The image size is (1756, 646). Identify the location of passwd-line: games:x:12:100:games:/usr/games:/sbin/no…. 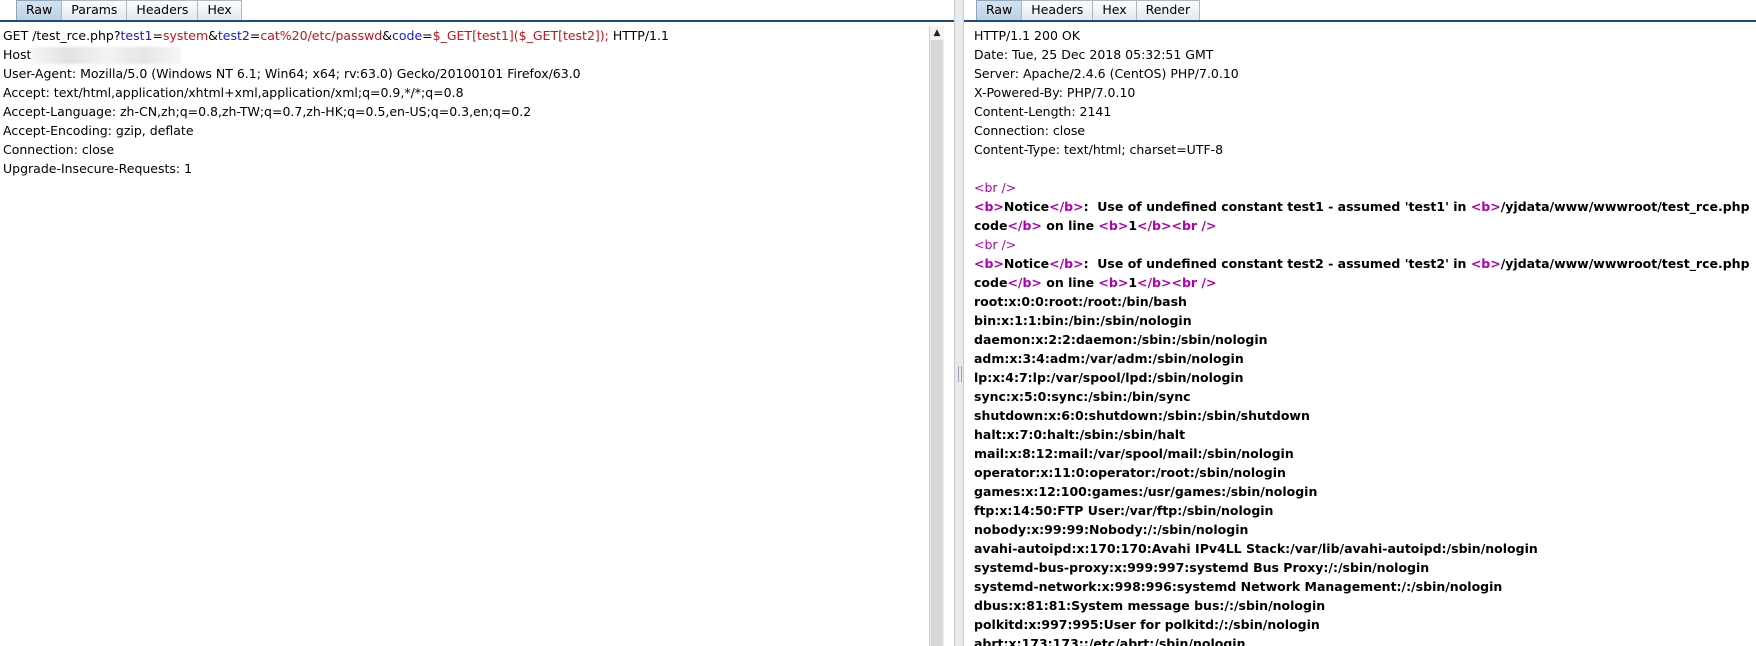
(1146, 491).